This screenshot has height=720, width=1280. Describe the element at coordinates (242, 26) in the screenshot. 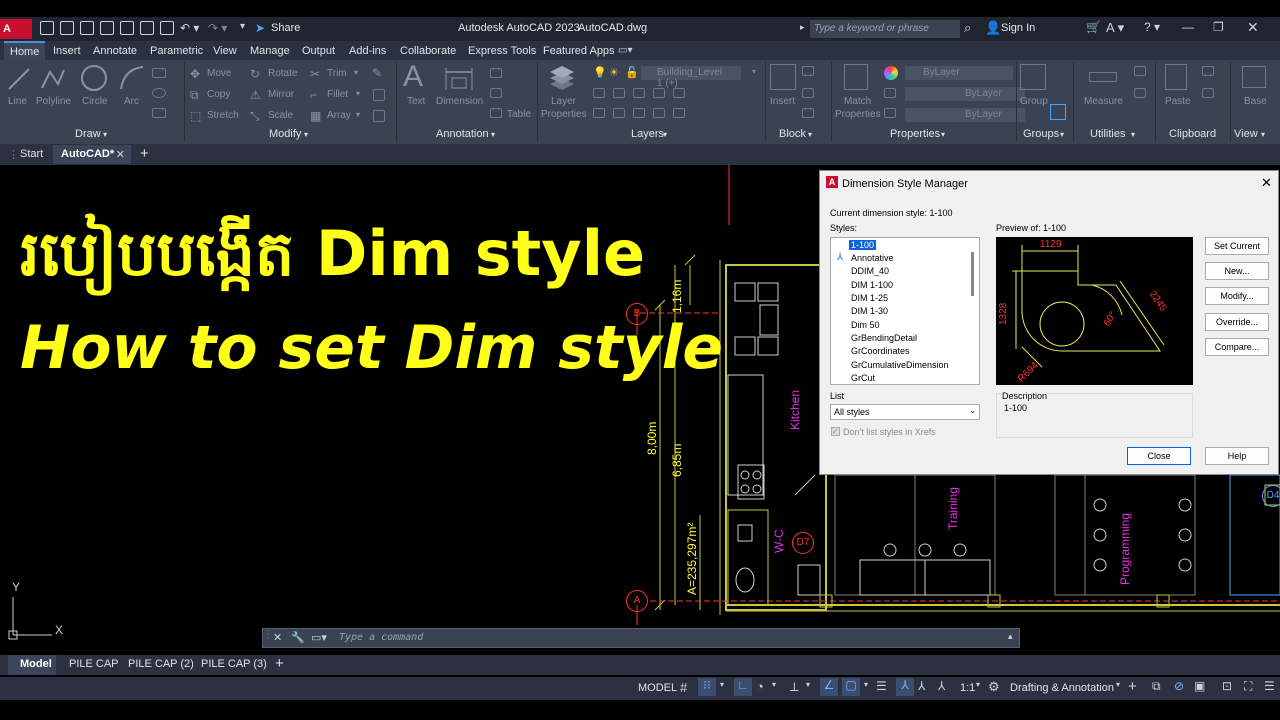

I see `customize-qat-icon: ▾` at that location.